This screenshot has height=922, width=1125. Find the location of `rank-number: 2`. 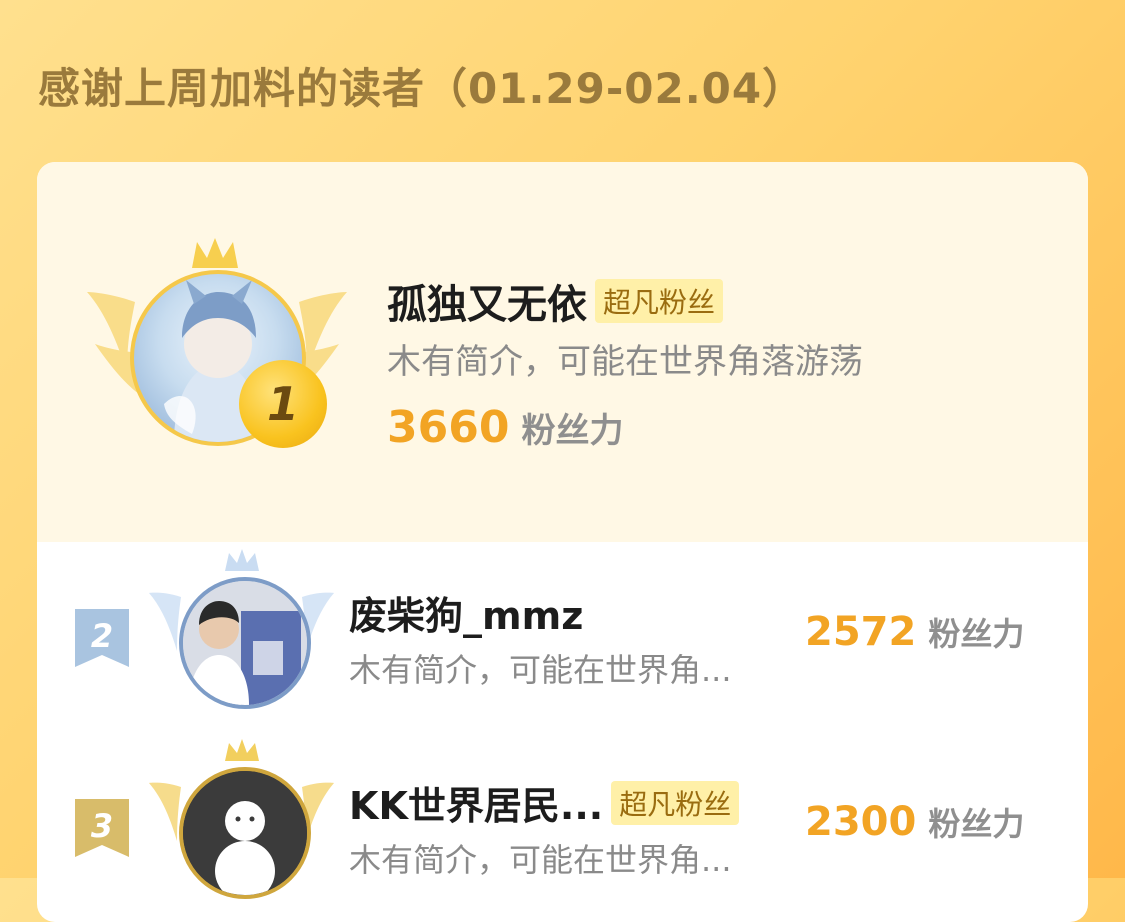

rank-number: 2 is located at coordinates (102, 636).